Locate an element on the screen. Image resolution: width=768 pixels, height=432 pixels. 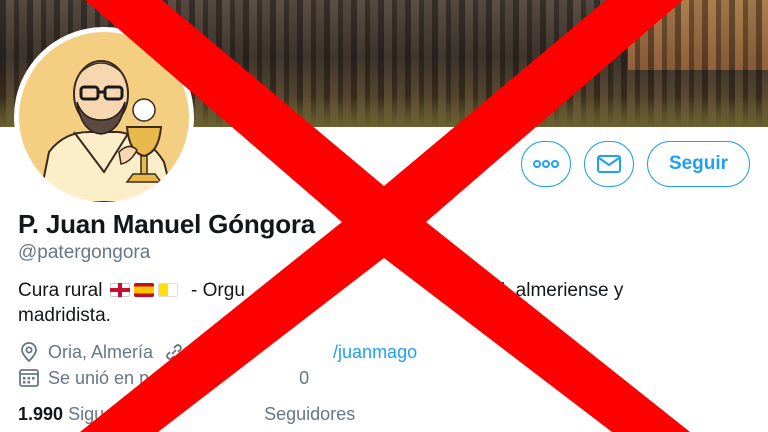
flag-red-cross-icon is located at coordinates (119, 290).